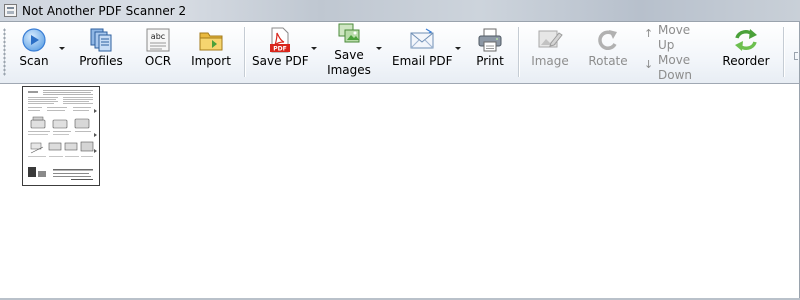 Image resolution: width=800 pixels, height=300 pixels. Describe the element at coordinates (34, 40) in the screenshot. I see `scan-icon` at that location.